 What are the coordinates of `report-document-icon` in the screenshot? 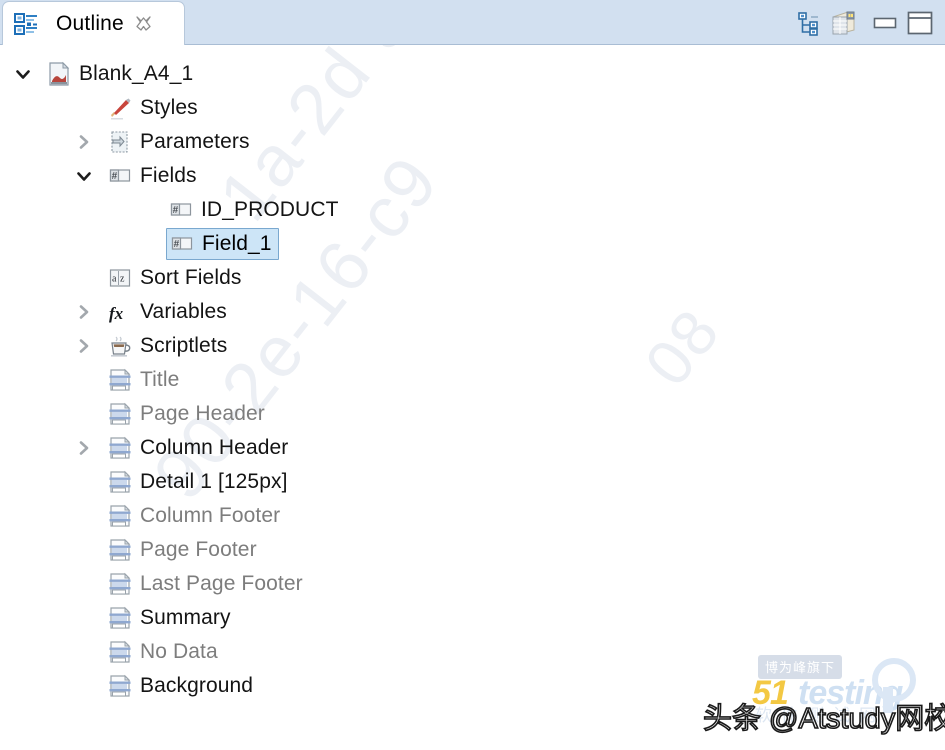 It's located at (843, 23).